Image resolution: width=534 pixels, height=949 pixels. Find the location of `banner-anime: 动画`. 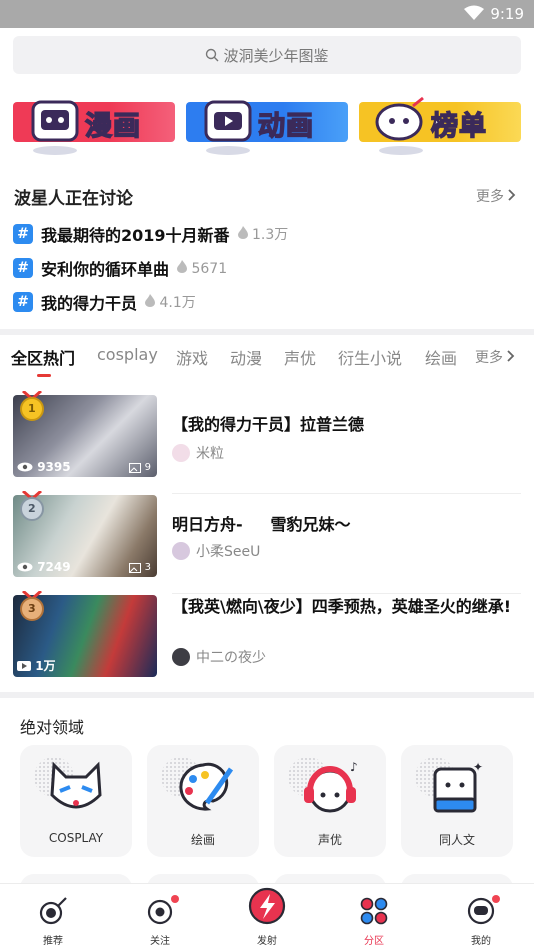

banner-anime: 动画 is located at coordinates (267, 128).